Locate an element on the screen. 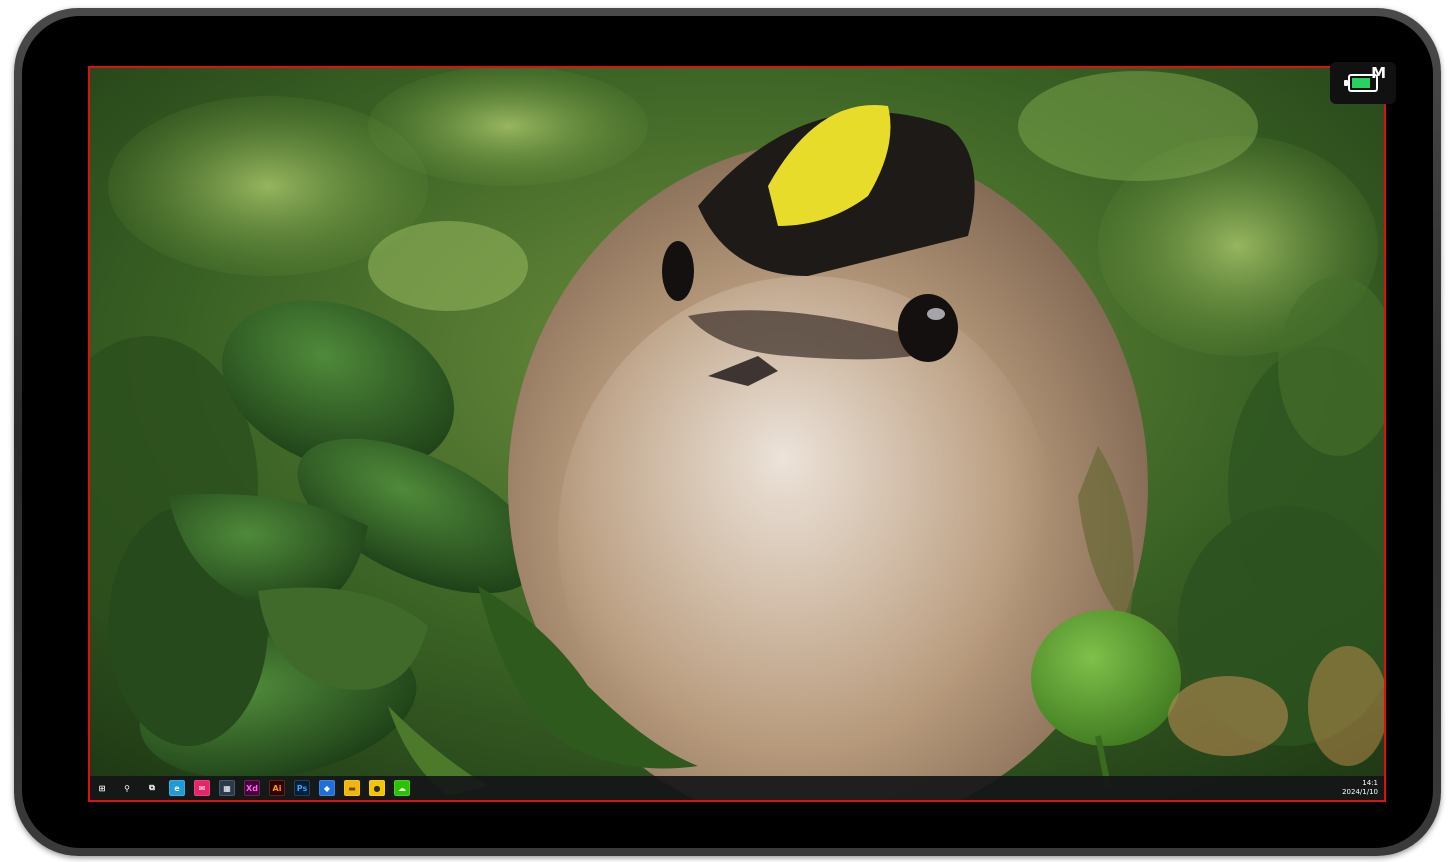  edge-icon: e is located at coordinates (177, 788).